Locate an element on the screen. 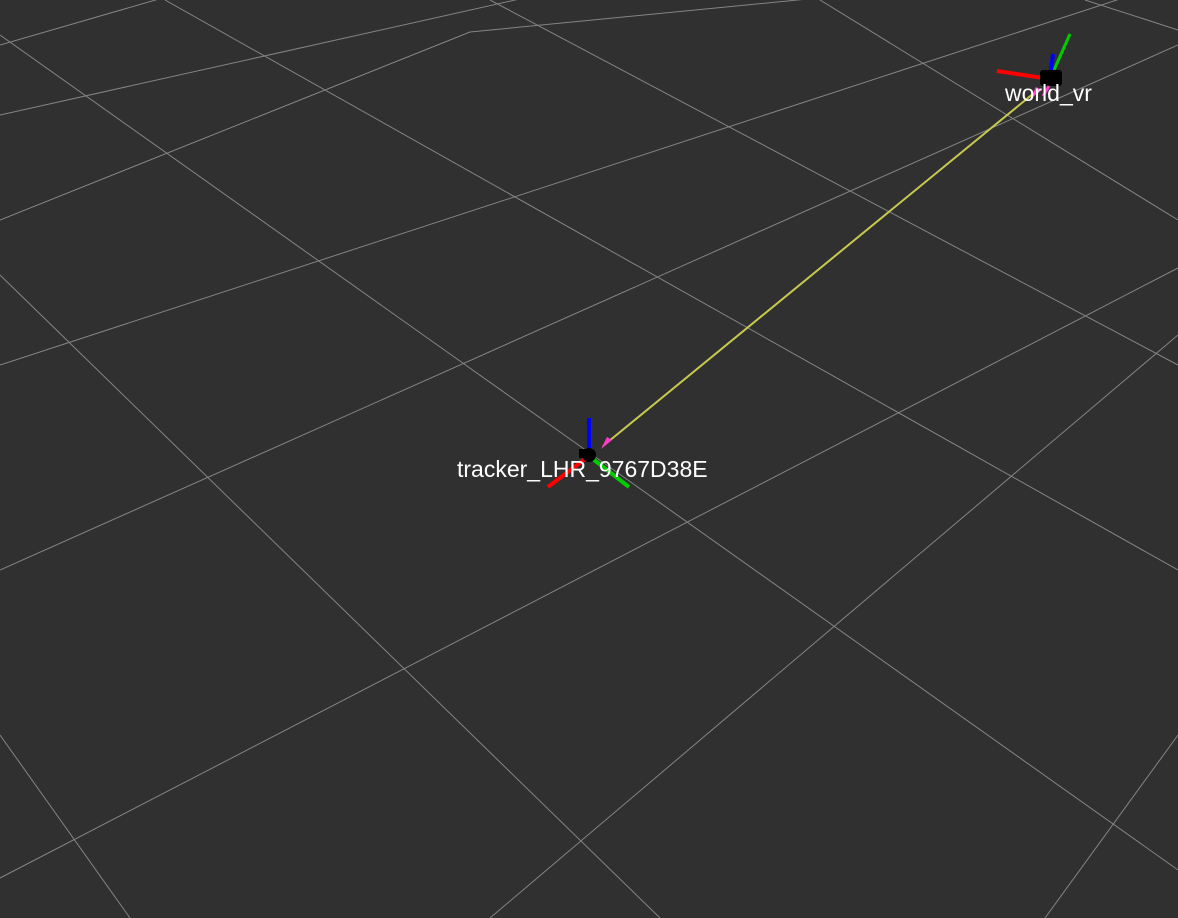 The height and width of the screenshot is (918, 1178). tracker-frame-label: tracker_LHR_9767D38E is located at coordinates (582, 469).